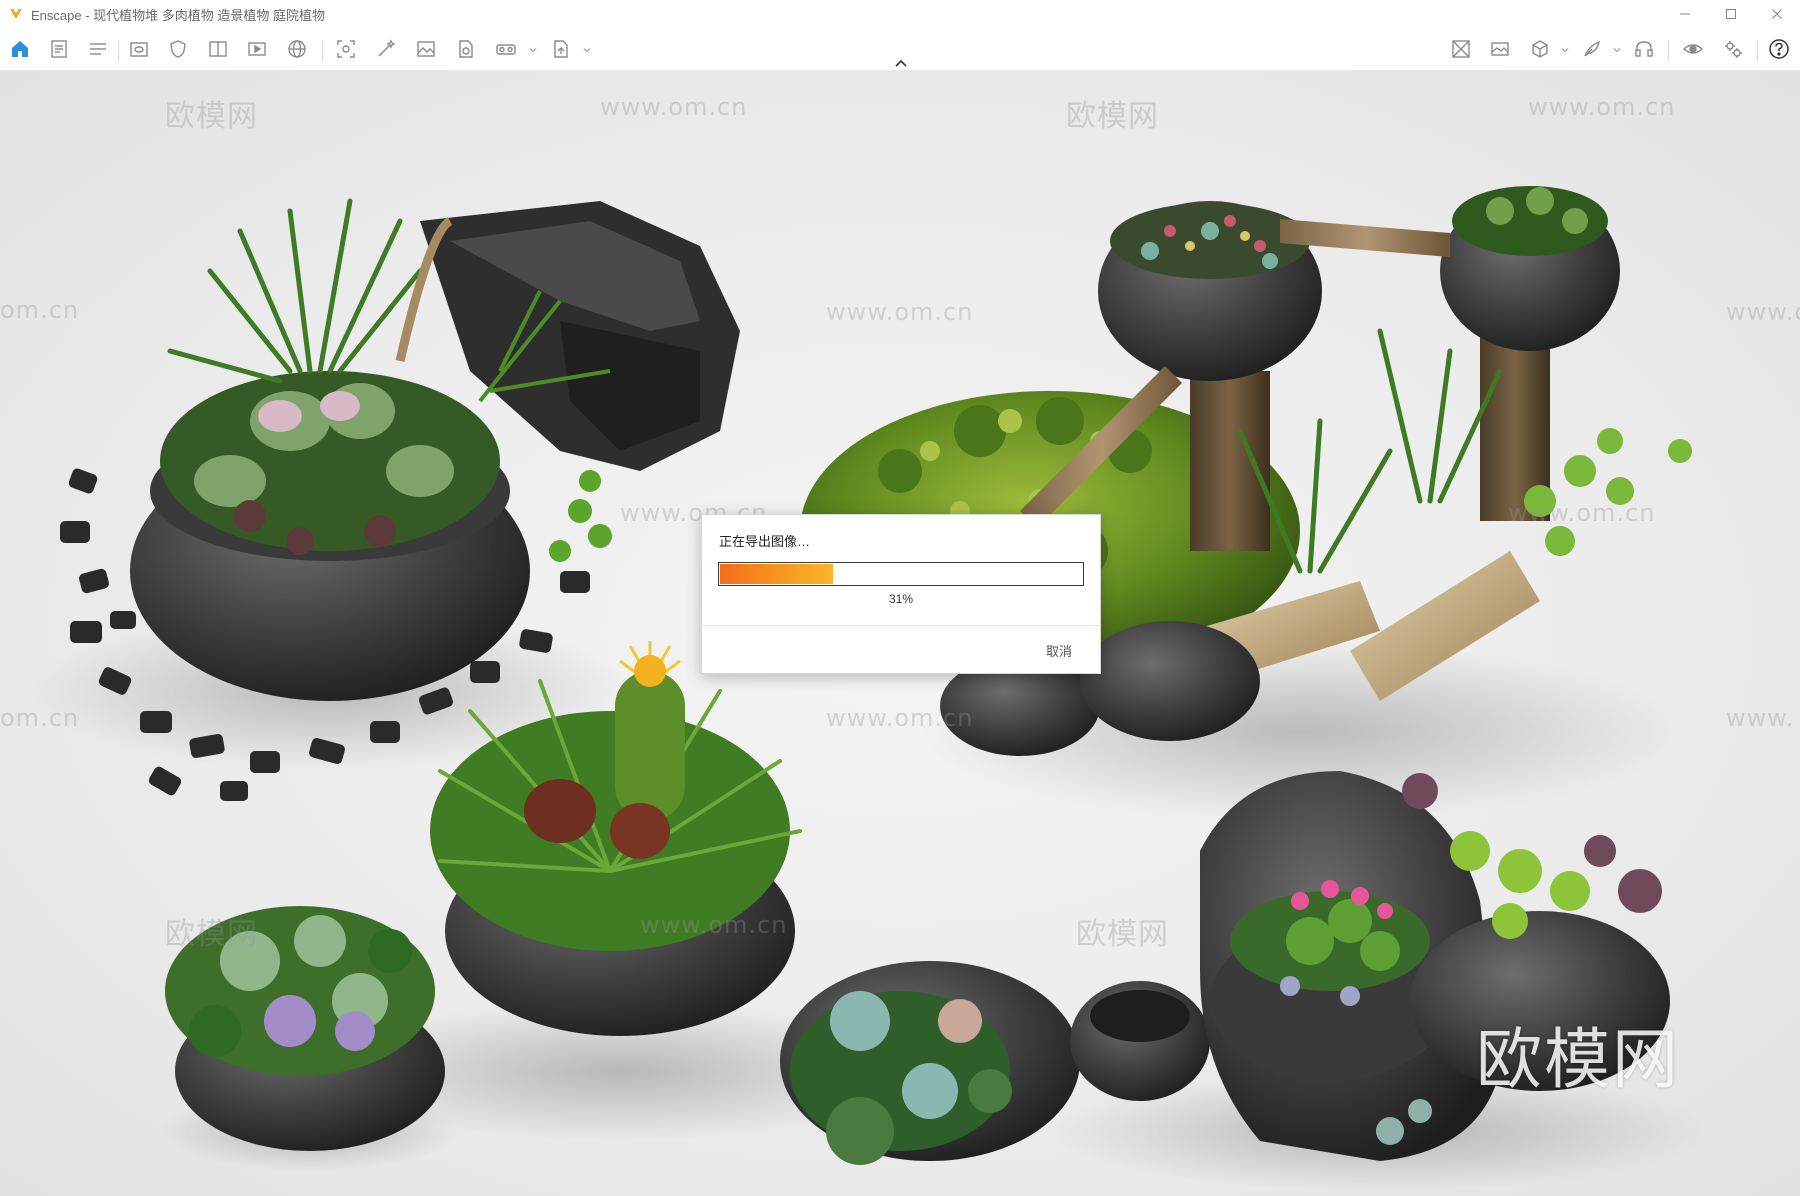  I want to click on image-gallery-button, so click(1500, 49).